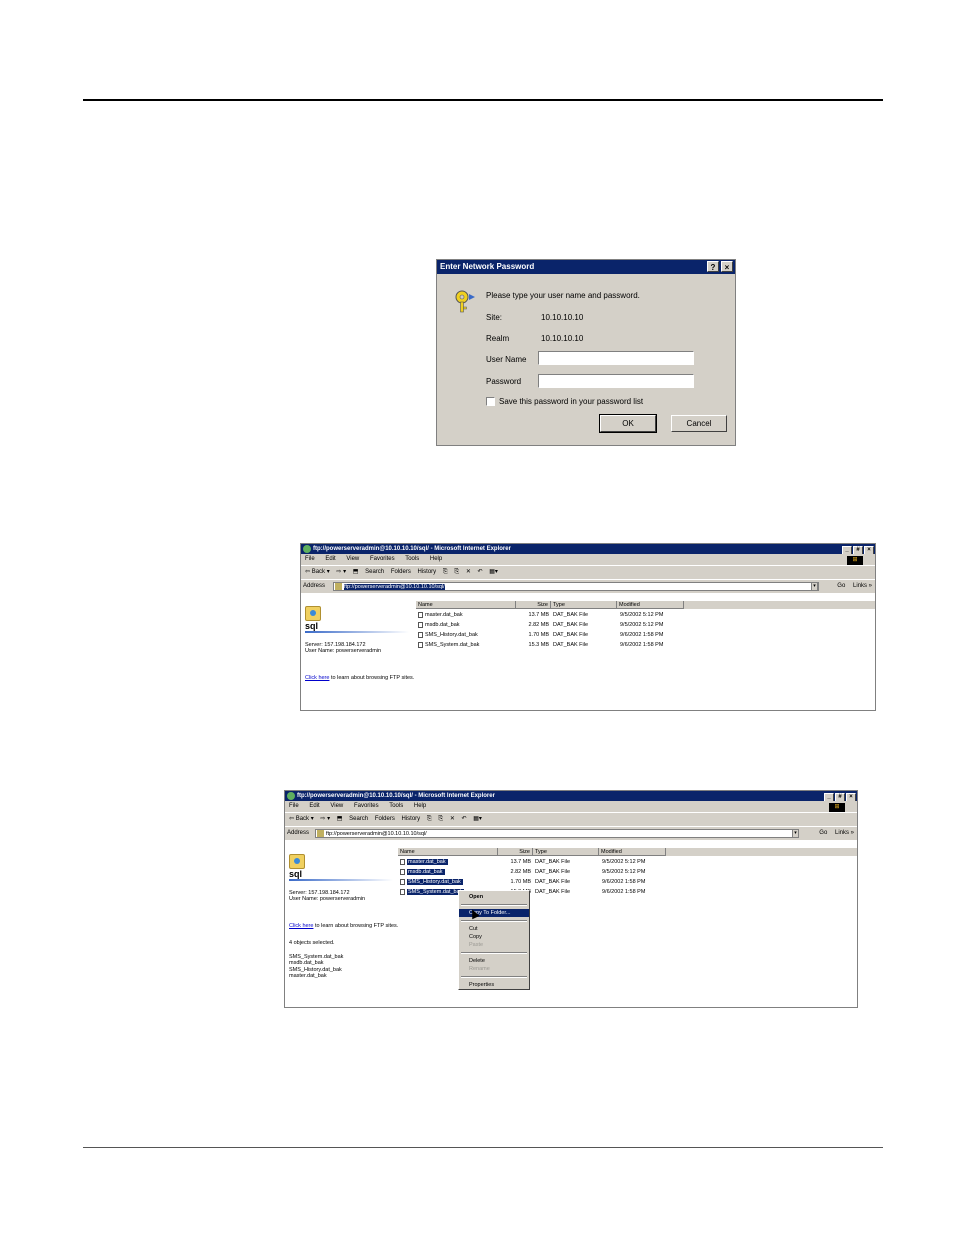 The width and height of the screenshot is (954, 1235). I want to click on menu-delete: Delete, so click(494, 961).